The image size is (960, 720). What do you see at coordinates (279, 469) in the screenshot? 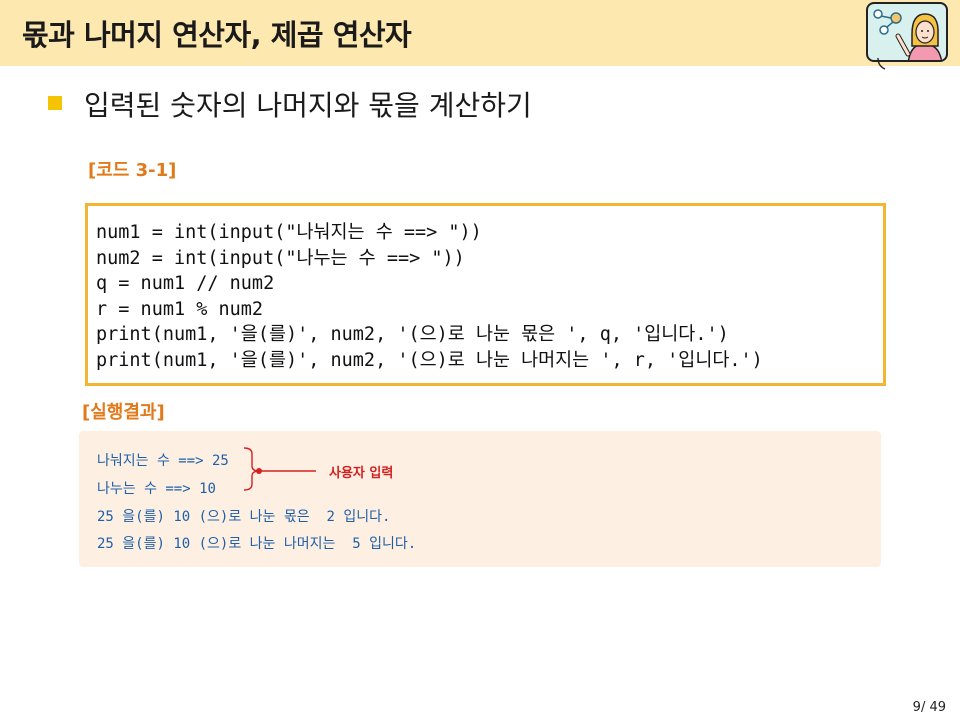
I see `input-bracket-connector` at bounding box center [279, 469].